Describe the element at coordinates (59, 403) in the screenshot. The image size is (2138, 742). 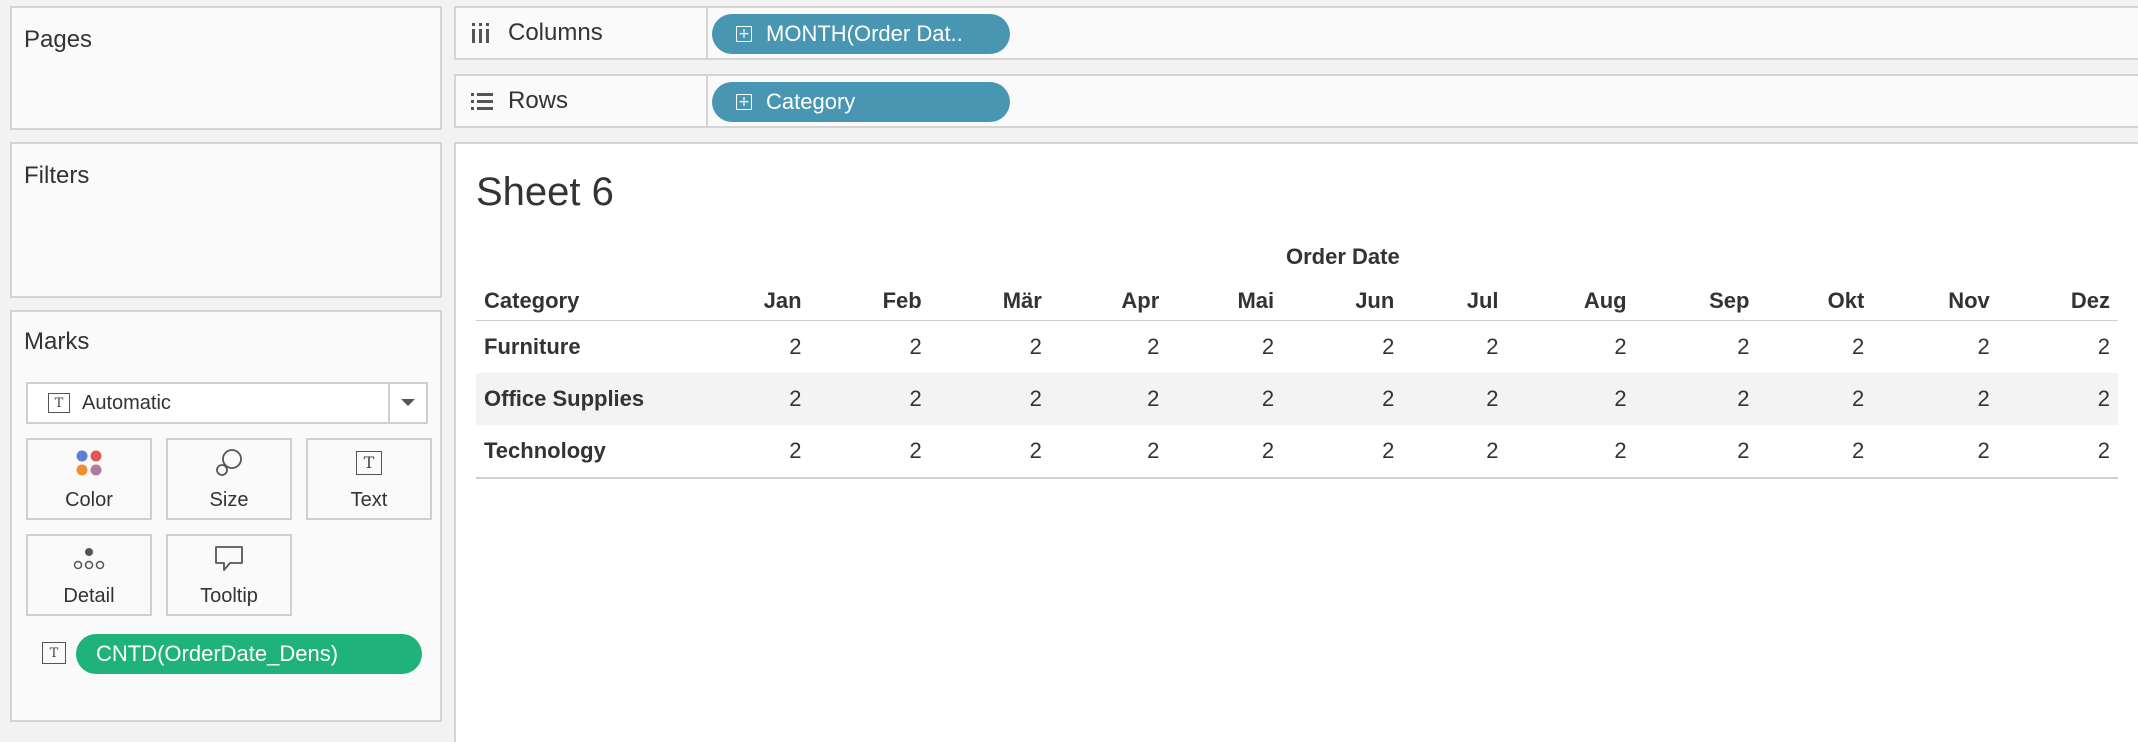
I see `text-mark-icon: T` at that location.